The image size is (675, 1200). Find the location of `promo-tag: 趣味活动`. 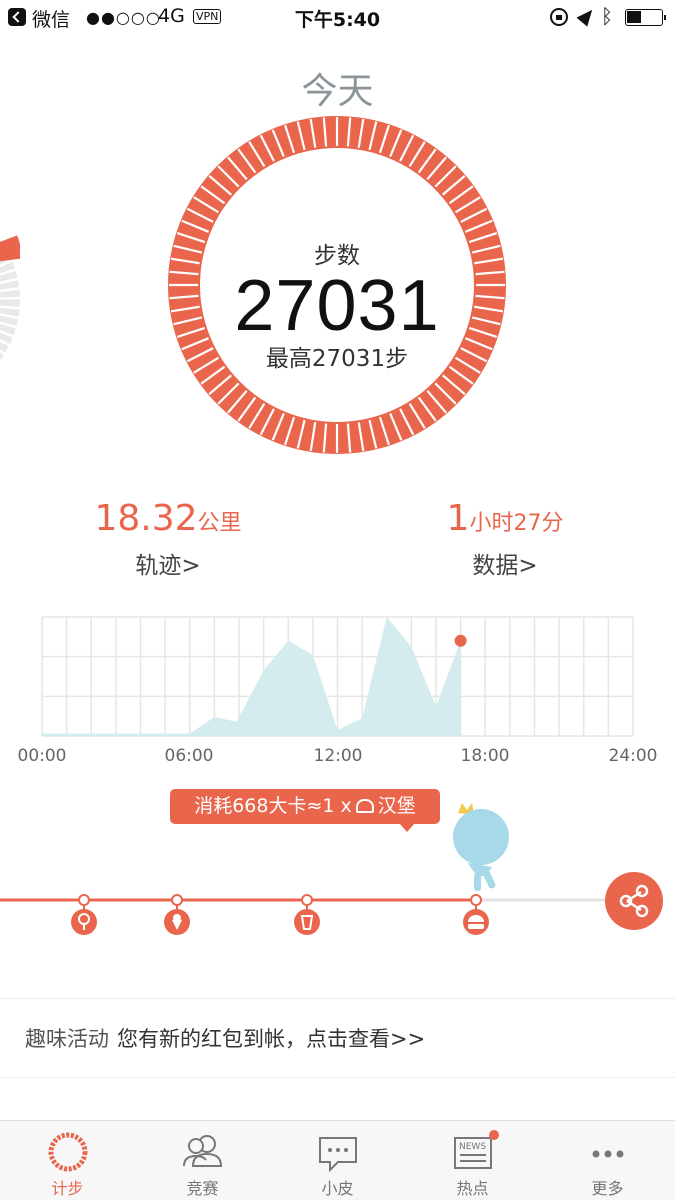

promo-tag: 趣味活动 is located at coordinates (67, 1039).